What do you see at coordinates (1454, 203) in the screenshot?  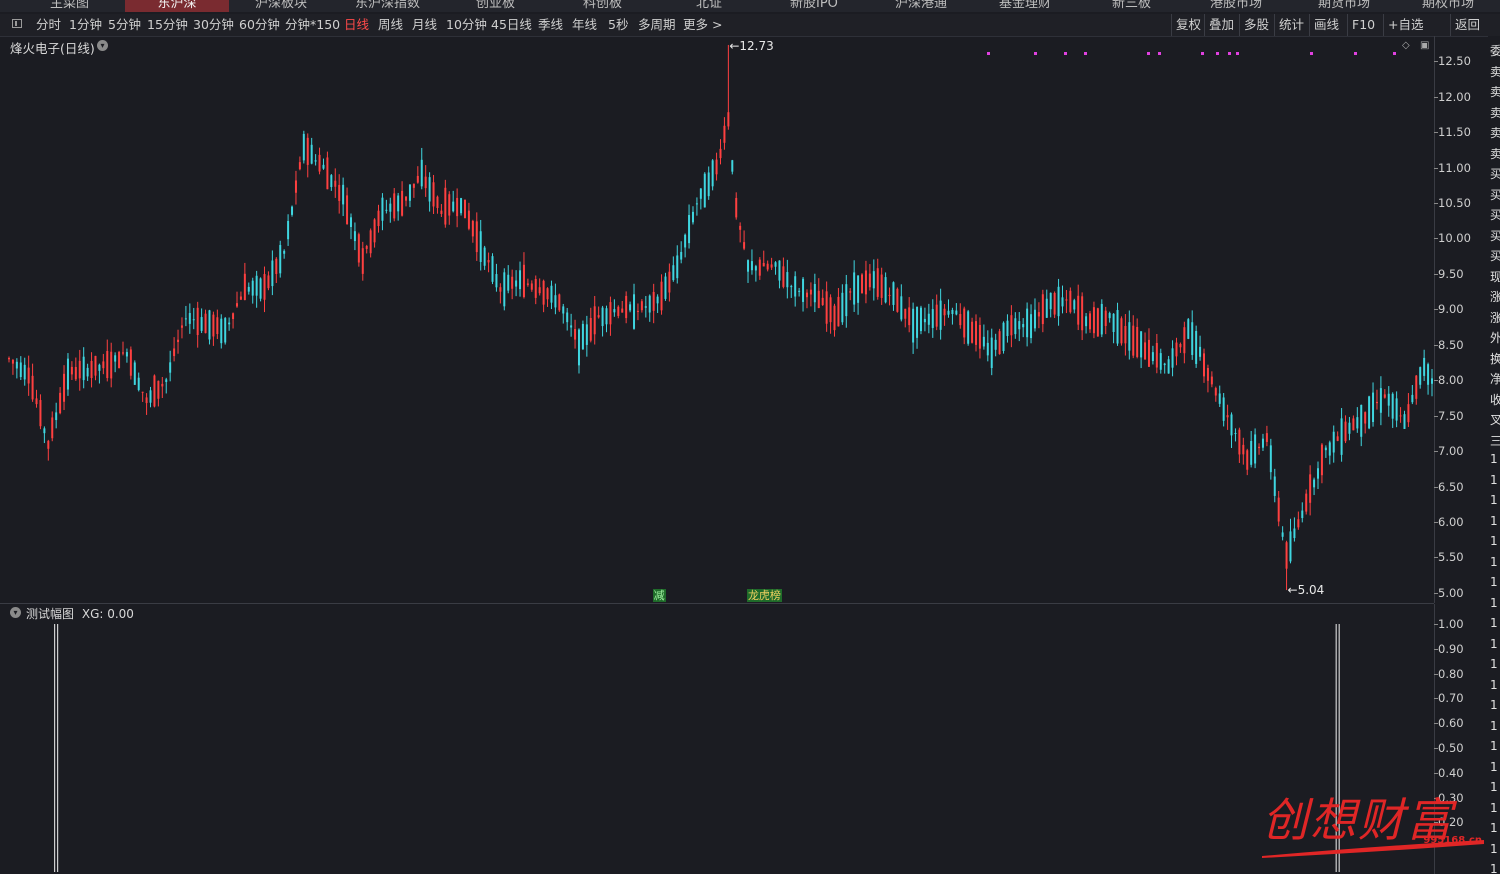 I see `price-tick-label: 10.50` at bounding box center [1454, 203].